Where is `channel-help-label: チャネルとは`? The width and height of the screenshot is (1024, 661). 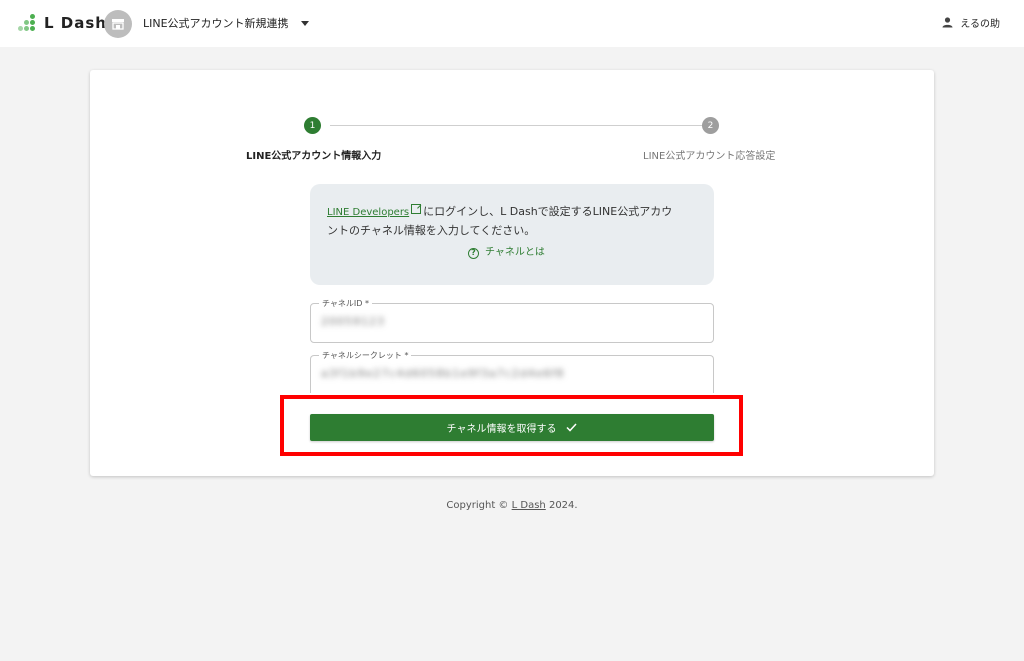
channel-help-label: チャネルとは is located at coordinates (515, 252).